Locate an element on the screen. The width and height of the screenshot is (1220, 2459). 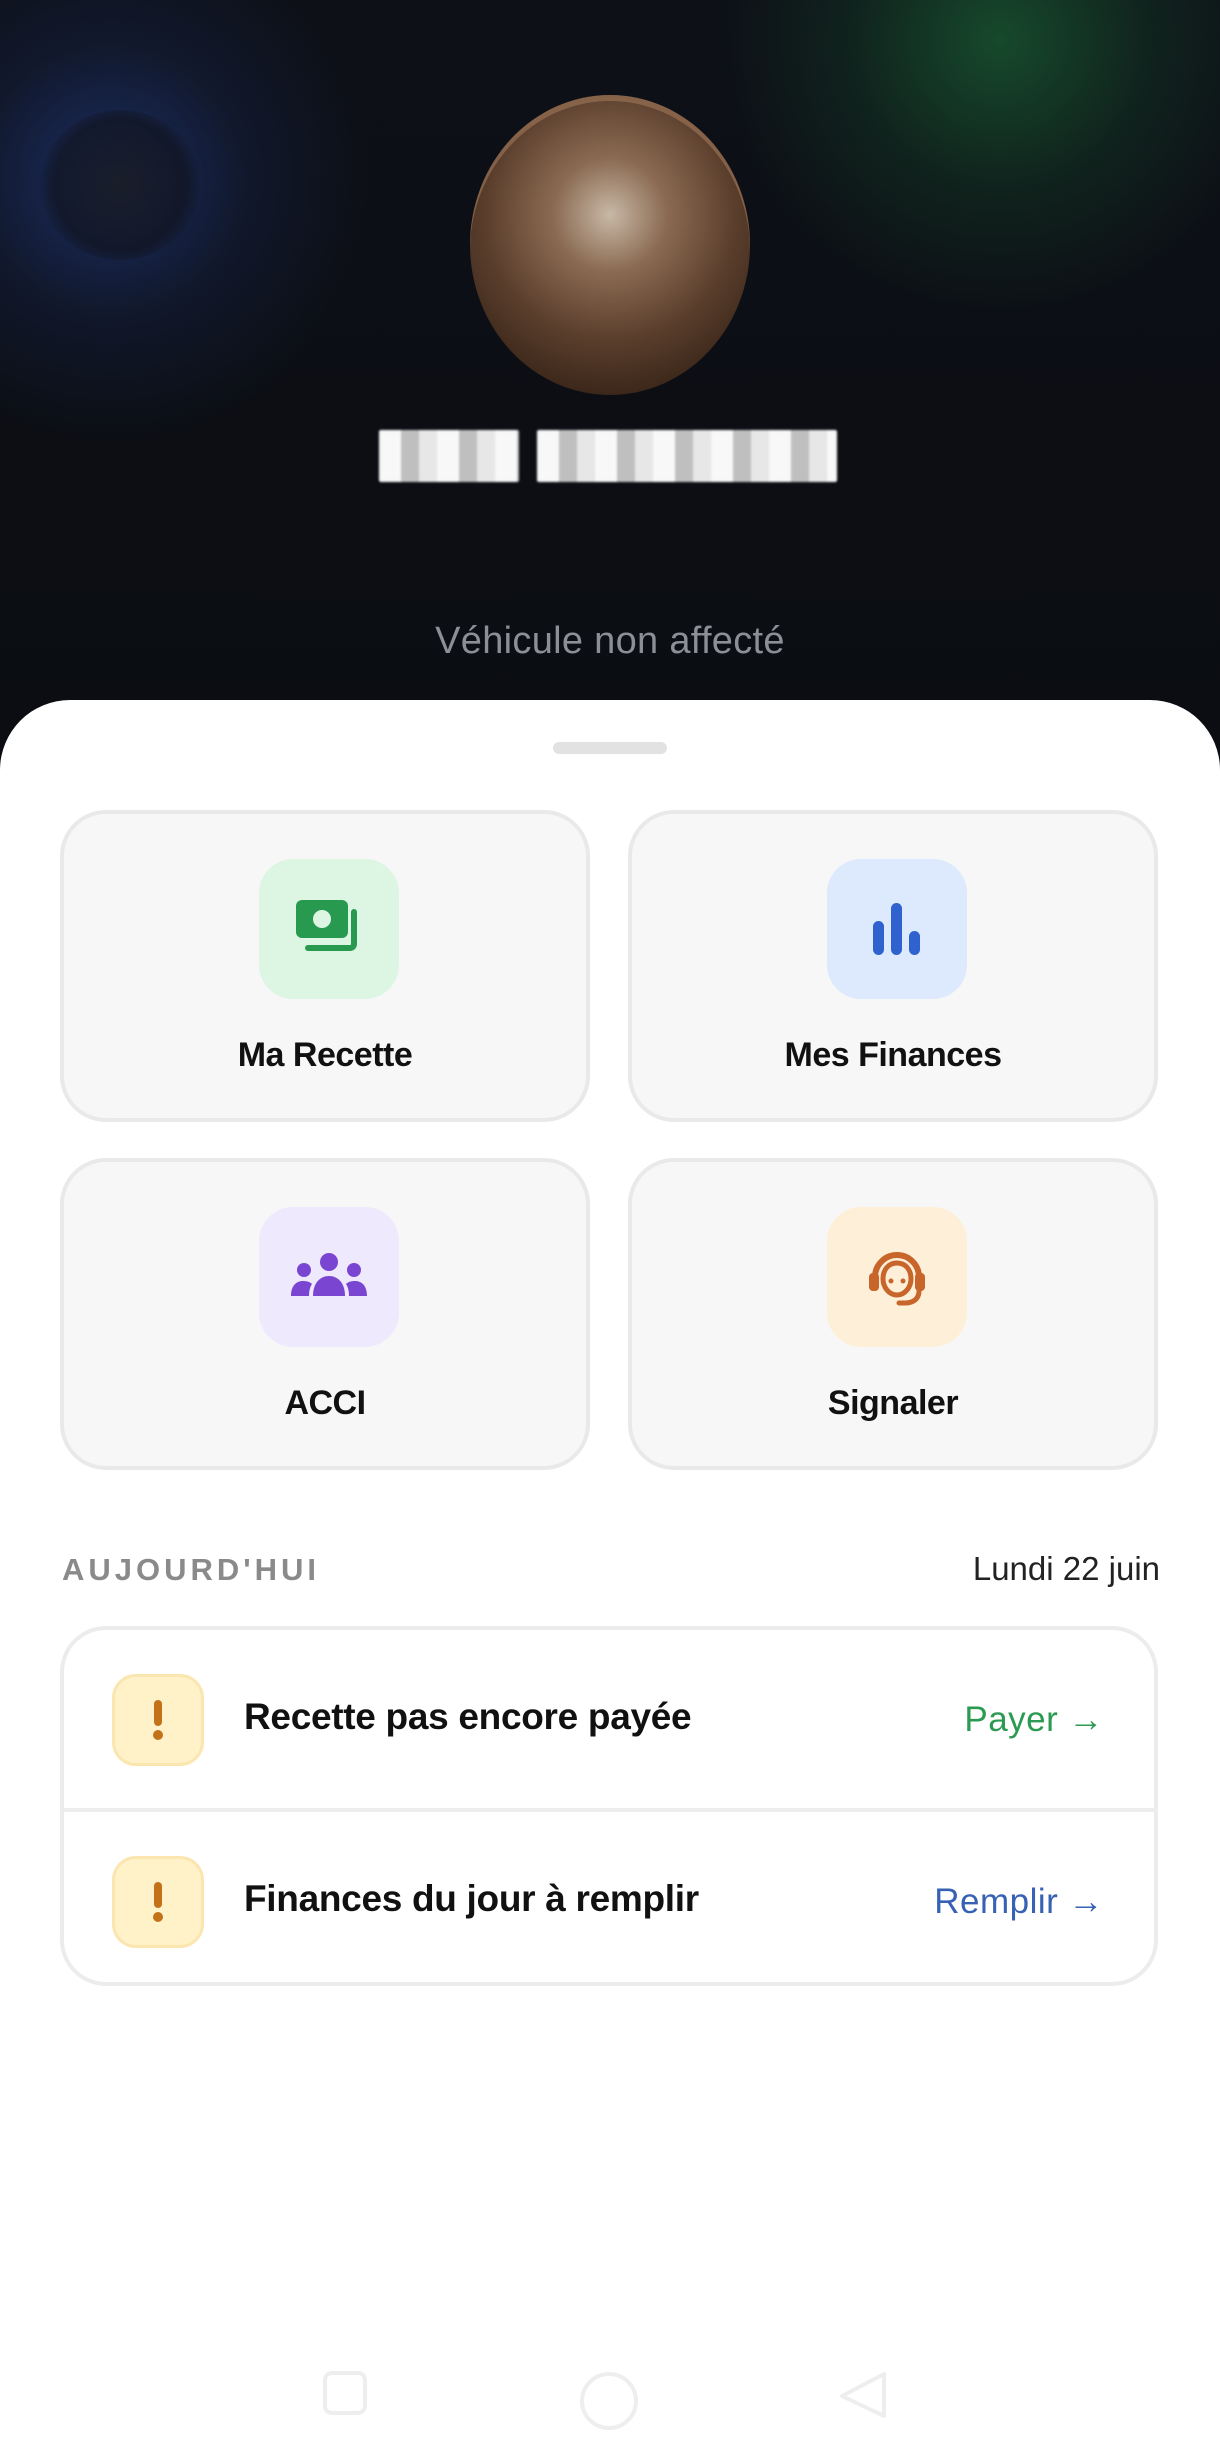
avatar is located at coordinates (610, 245).